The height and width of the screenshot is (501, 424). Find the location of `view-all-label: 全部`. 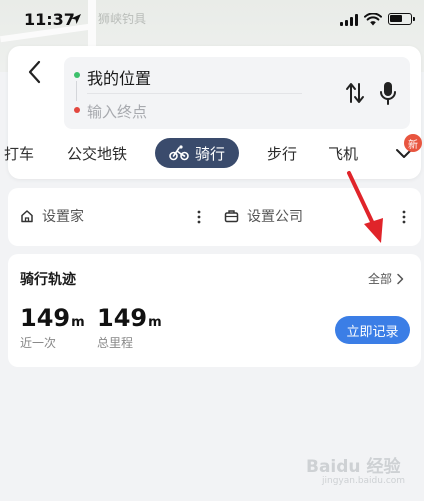

view-all-label: 全部 is located at coordinates (380, 279).